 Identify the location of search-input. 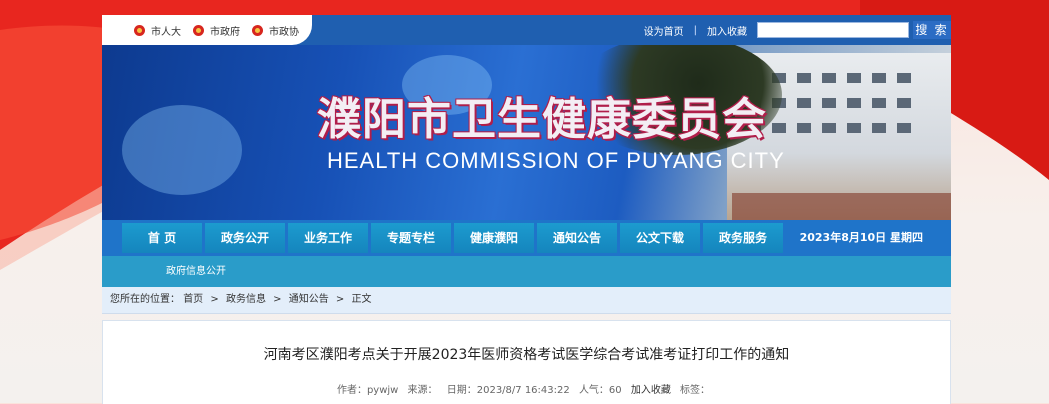
(833, 30).